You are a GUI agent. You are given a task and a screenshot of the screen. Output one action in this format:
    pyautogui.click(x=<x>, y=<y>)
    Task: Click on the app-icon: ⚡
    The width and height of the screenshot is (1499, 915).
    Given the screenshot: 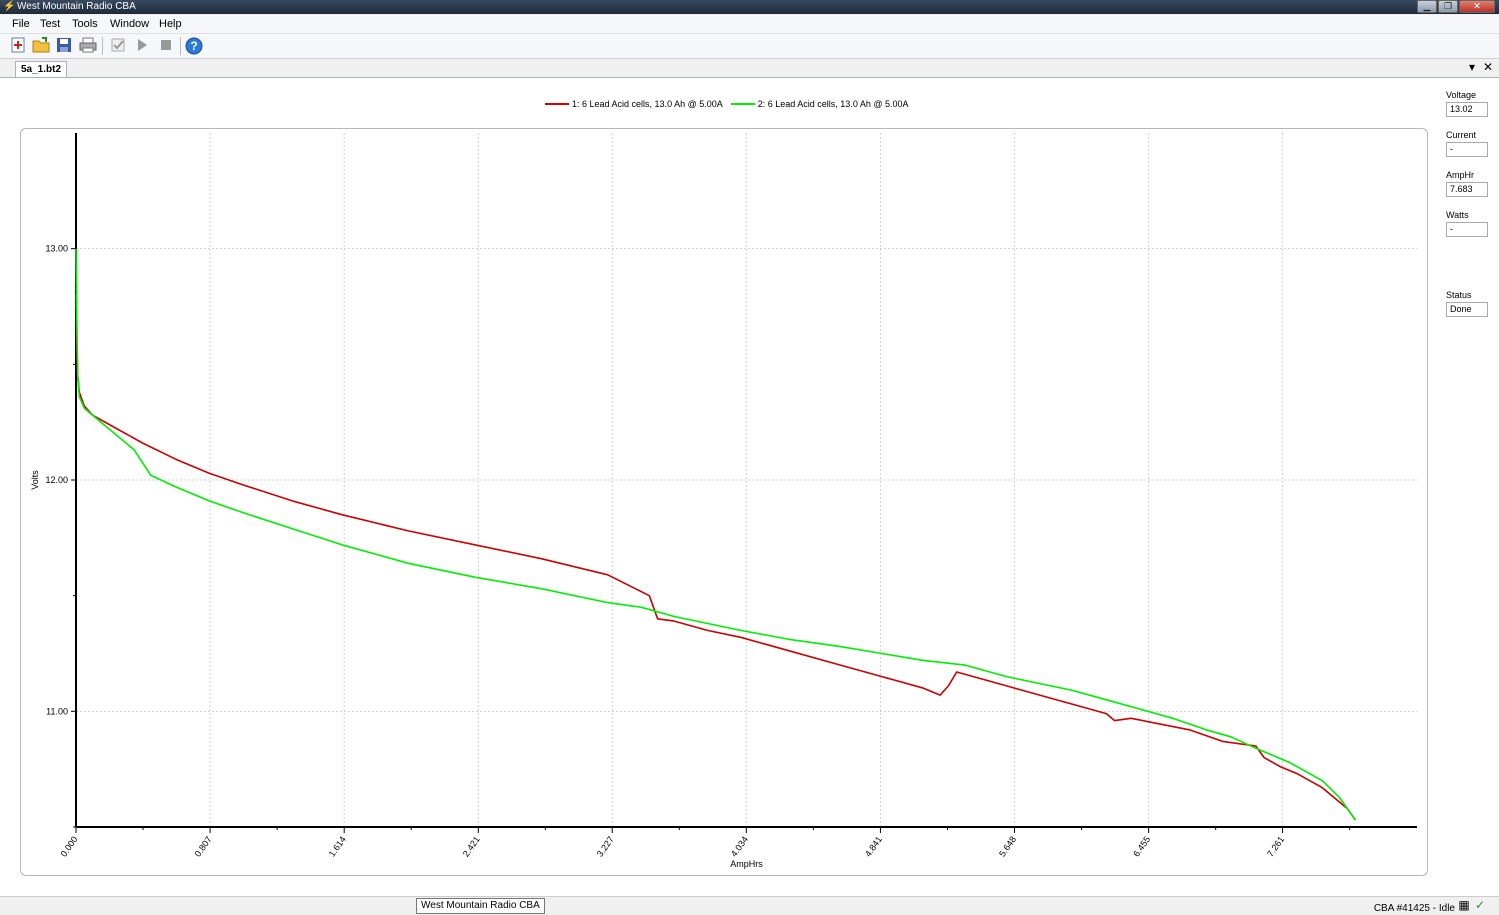 What is the action you would take?
    pyautogui.click(x=9, y=6)
    